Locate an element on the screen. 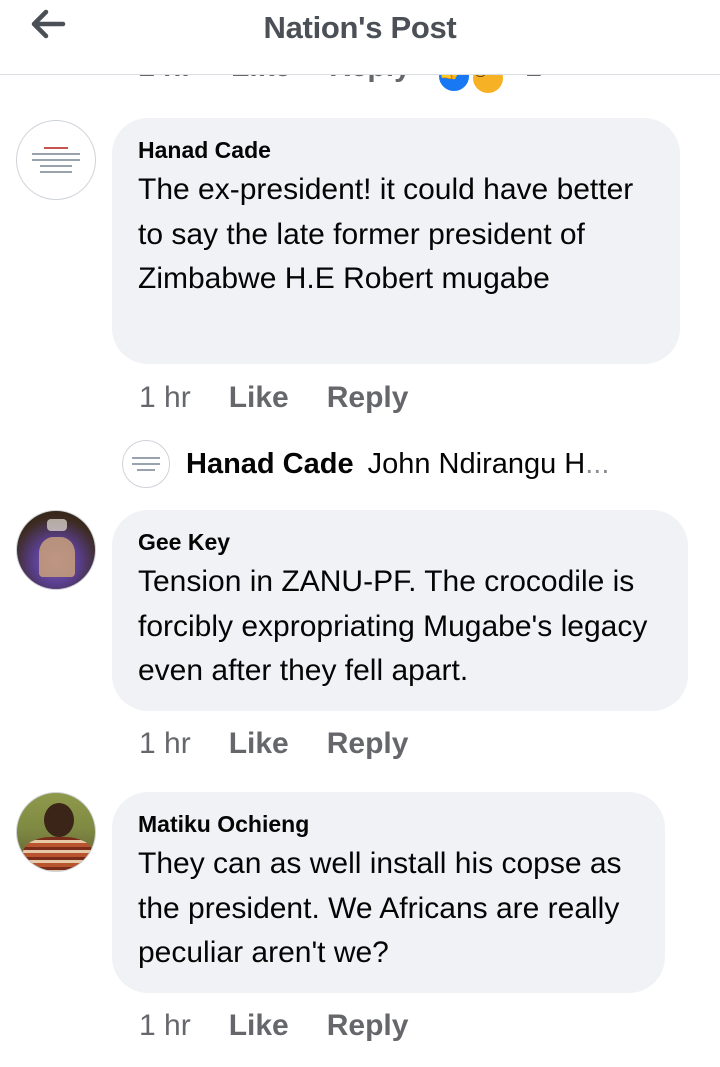 This screenshot has width=720, height=1067. comment-author: Gee Key is located at coordinates (400, 542).